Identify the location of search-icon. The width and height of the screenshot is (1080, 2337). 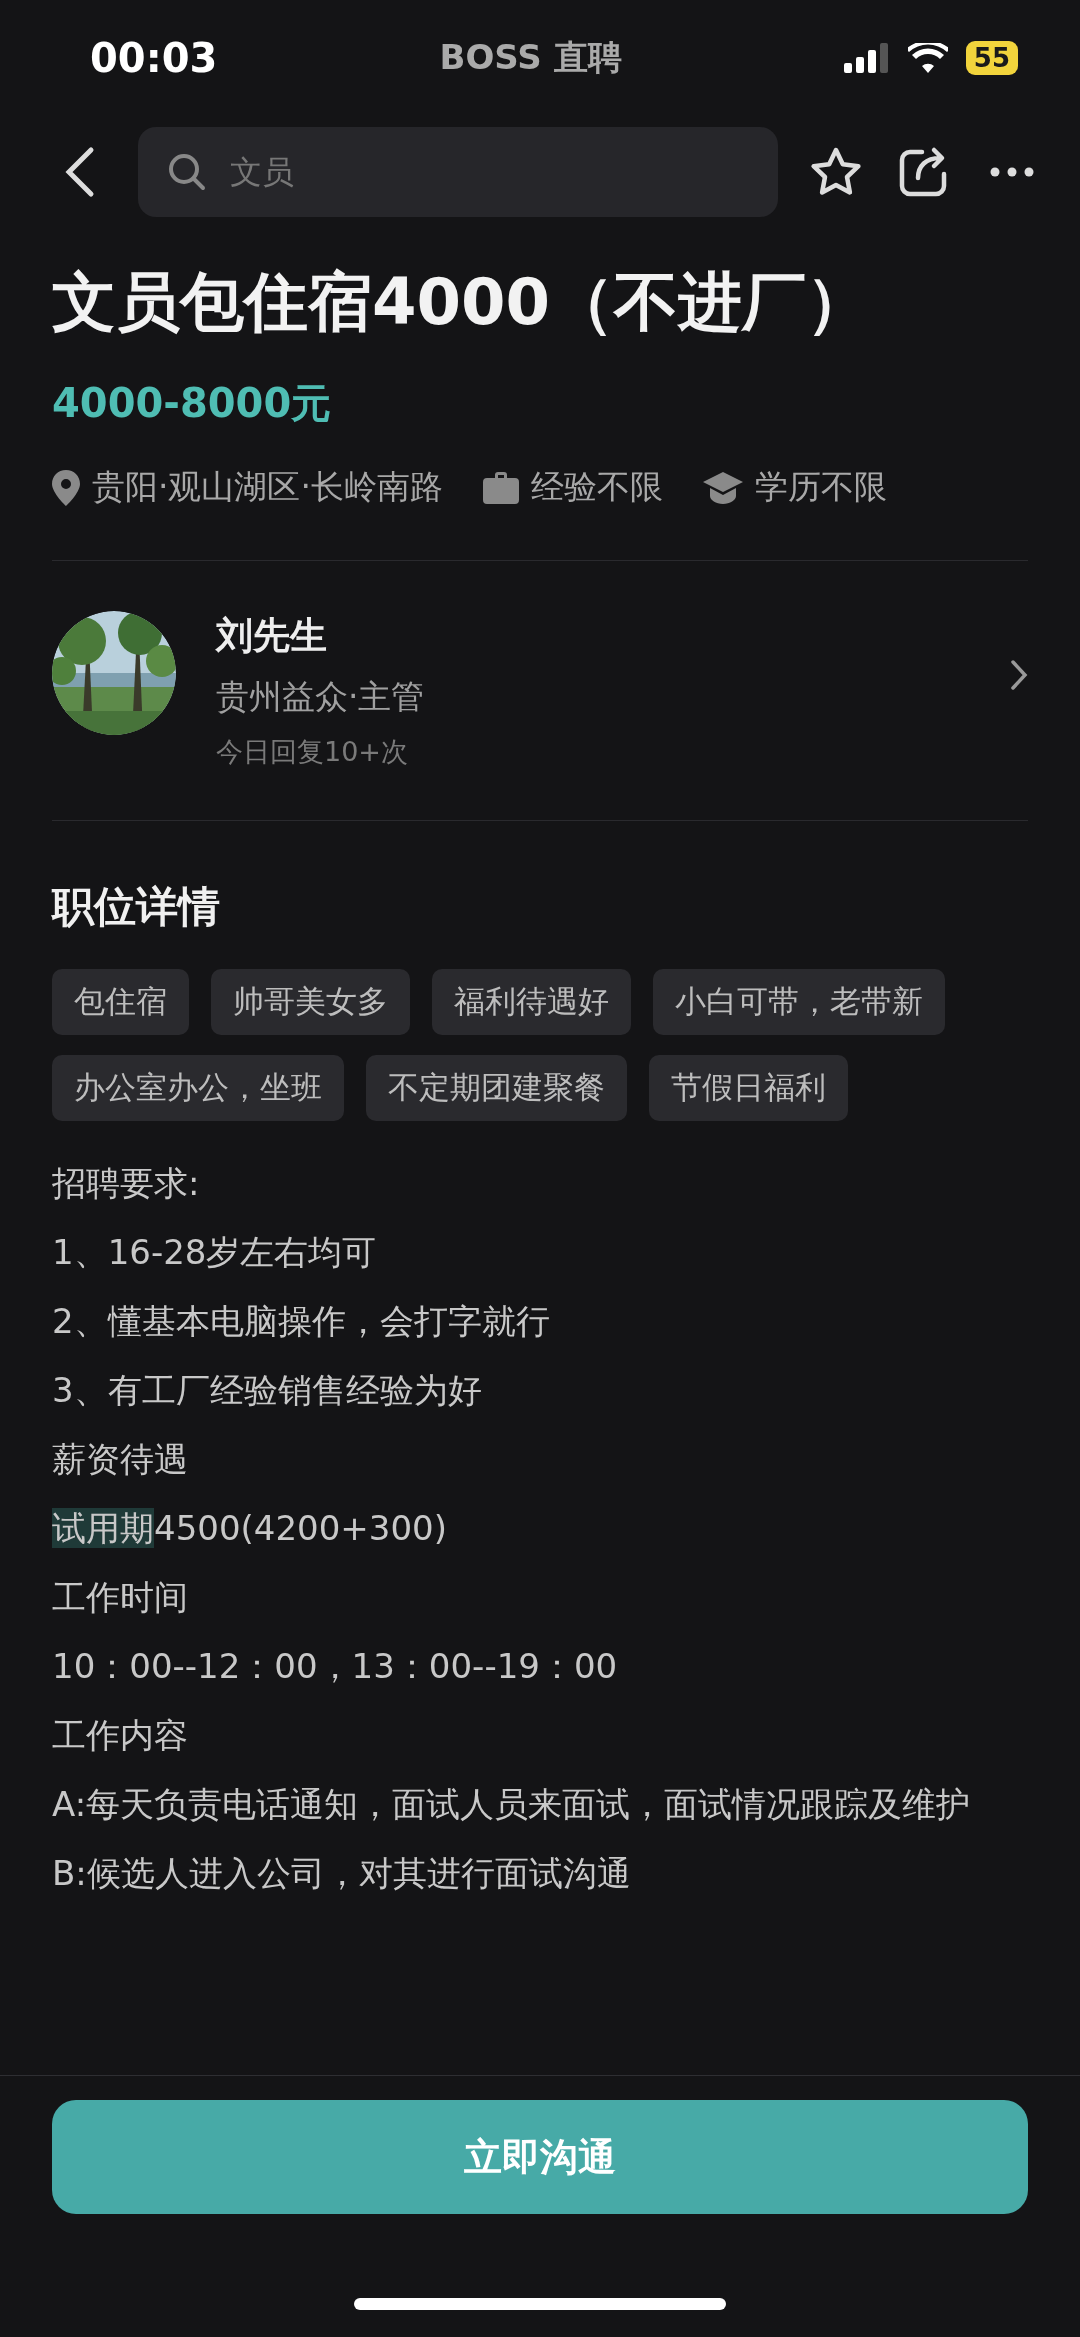
(187, 172).